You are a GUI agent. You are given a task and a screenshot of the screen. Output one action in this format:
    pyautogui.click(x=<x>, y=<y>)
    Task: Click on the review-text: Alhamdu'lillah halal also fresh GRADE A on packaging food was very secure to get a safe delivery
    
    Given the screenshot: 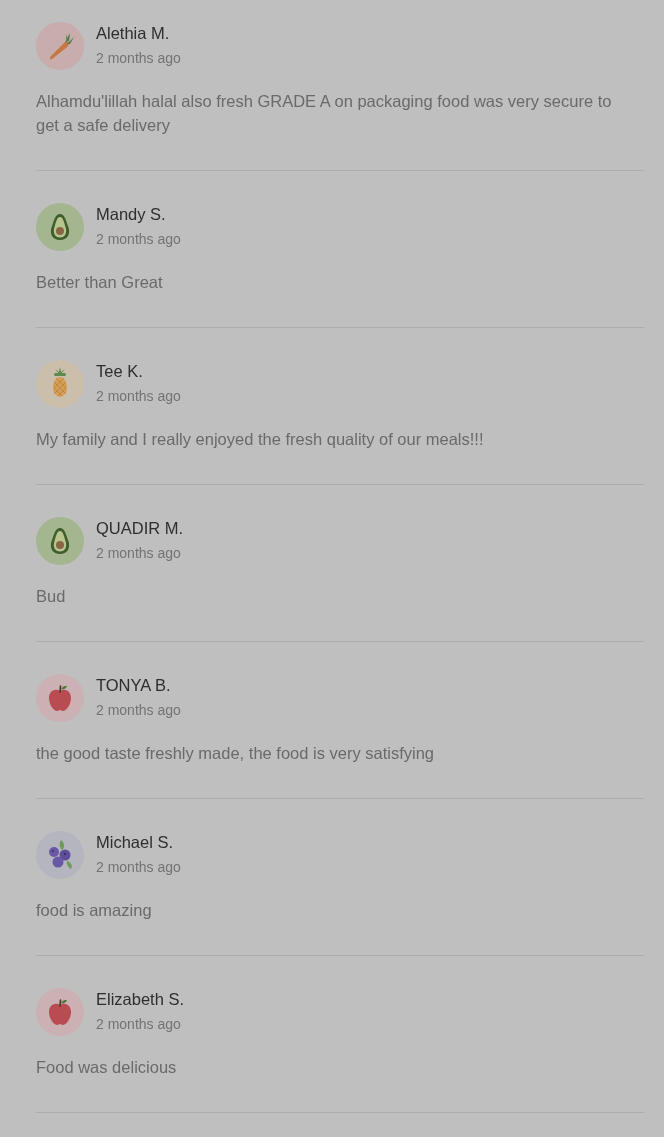 What is the action you would take?
    pyautogui.click(x=324, y=113)
    